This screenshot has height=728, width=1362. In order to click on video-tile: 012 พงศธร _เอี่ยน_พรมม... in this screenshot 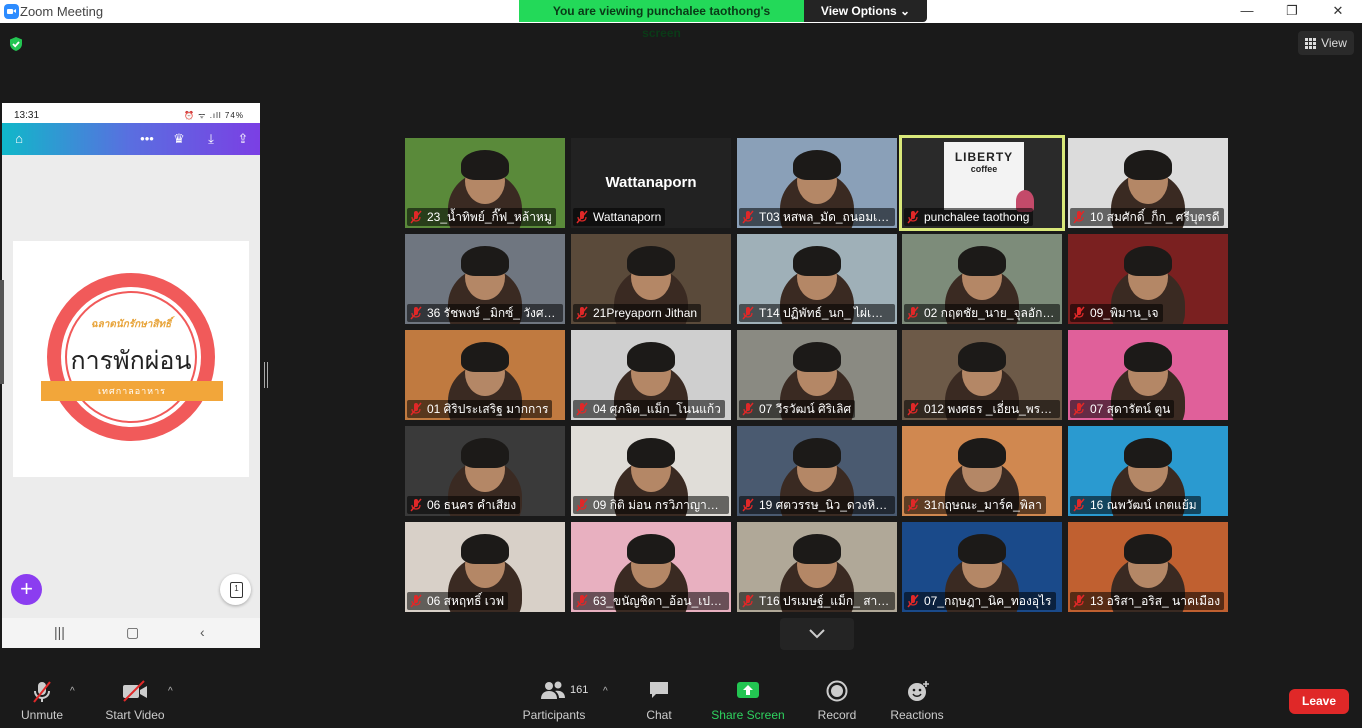, I will do `click(982, 375)`.